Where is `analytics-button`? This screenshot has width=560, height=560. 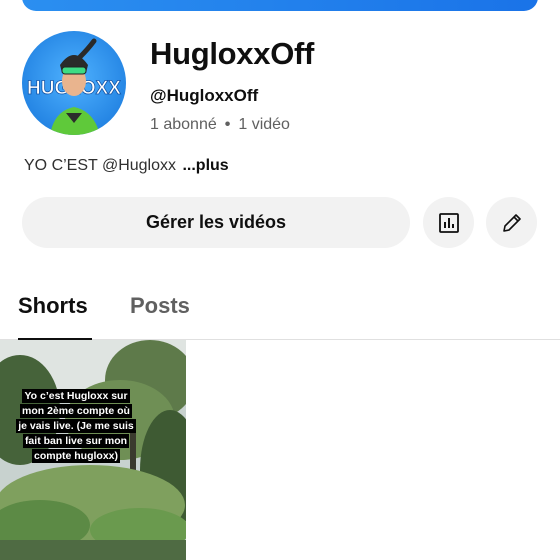
analytics-button is located at coordinates (448, 222).